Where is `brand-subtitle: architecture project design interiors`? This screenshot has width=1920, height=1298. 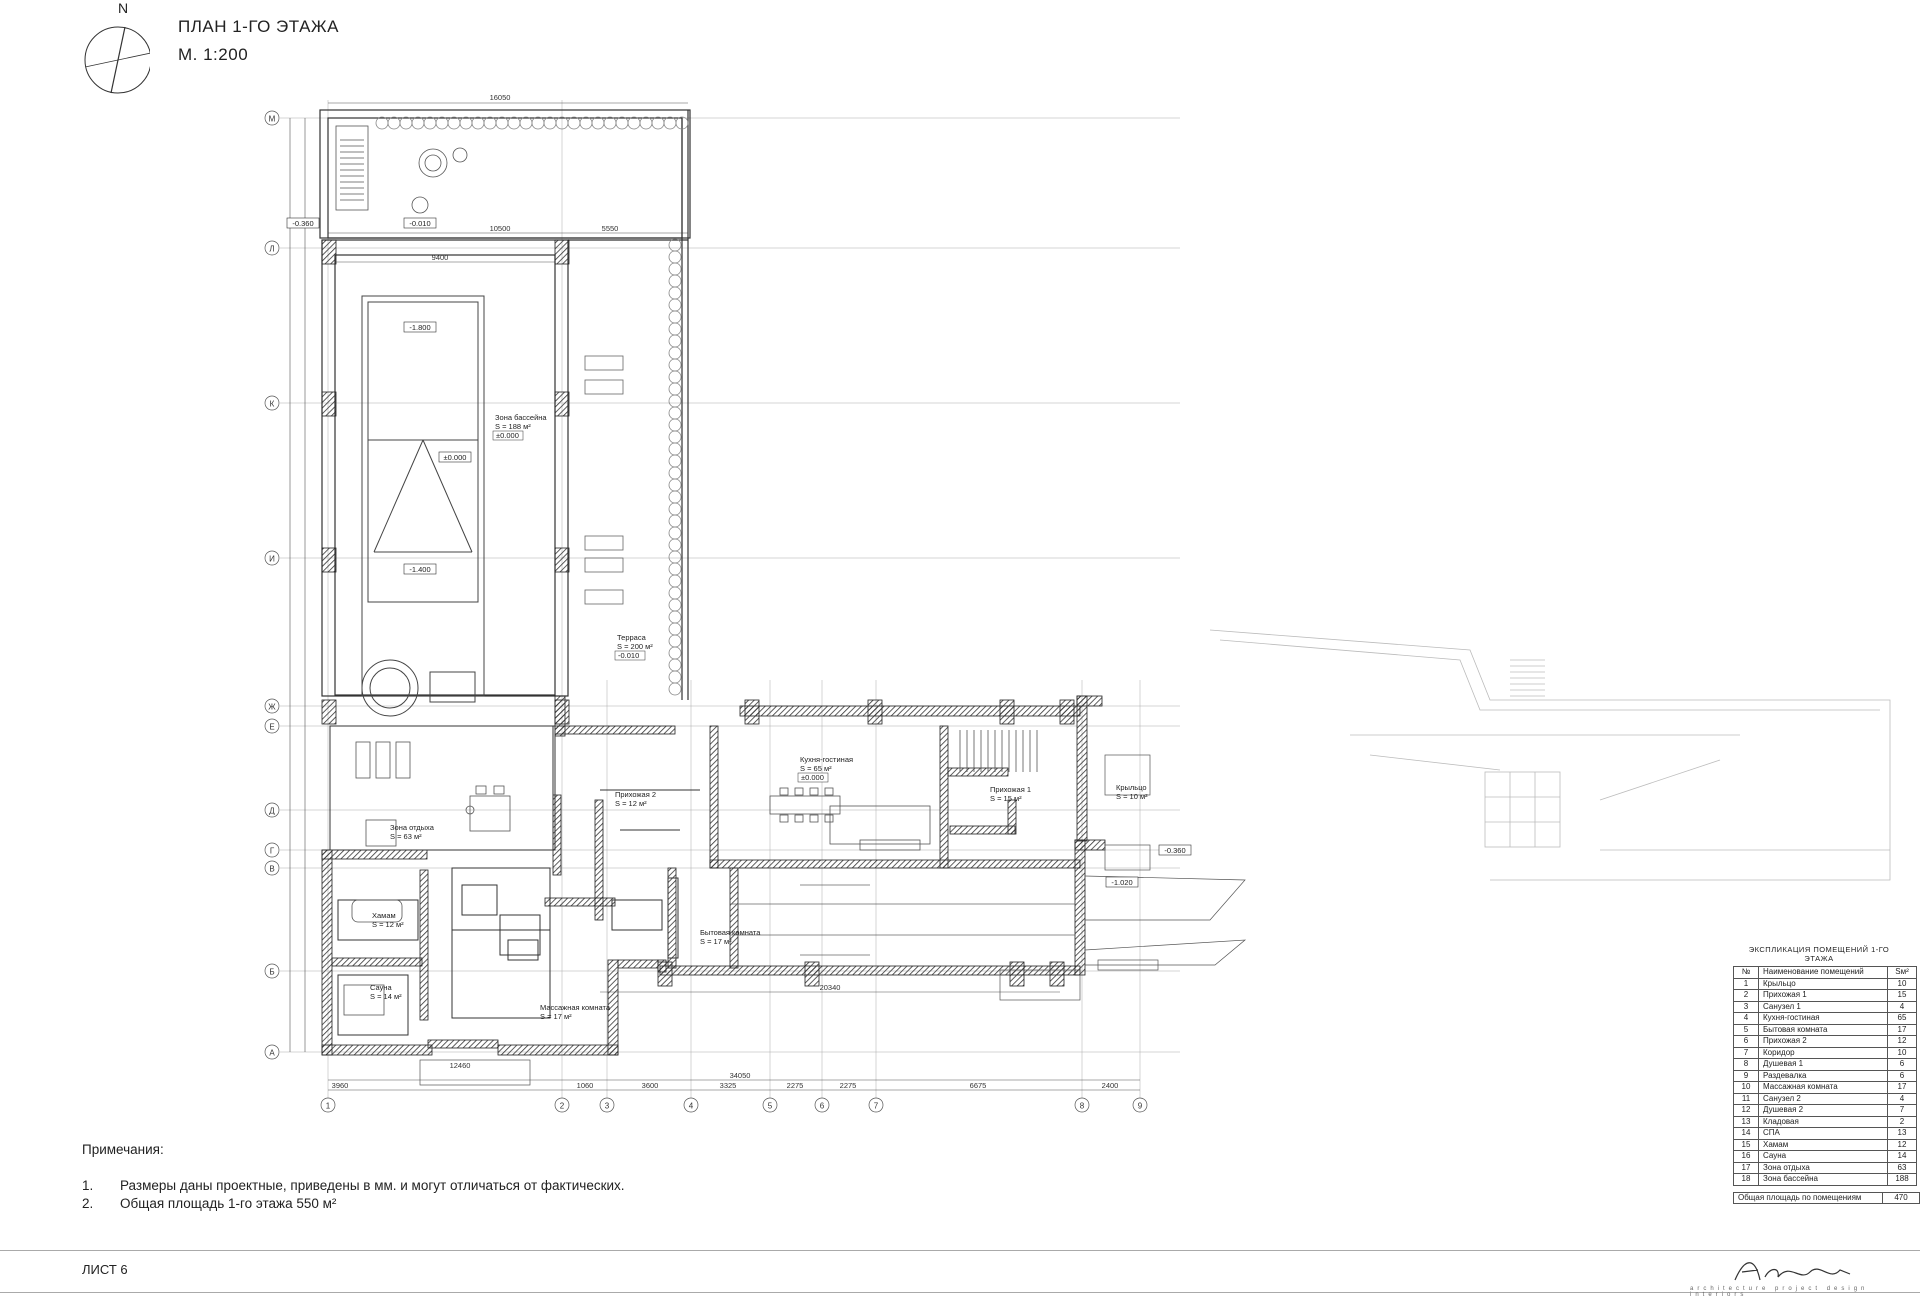 brand-subtitle: architecture project design interiors is located at coordinates (1779, 1292).